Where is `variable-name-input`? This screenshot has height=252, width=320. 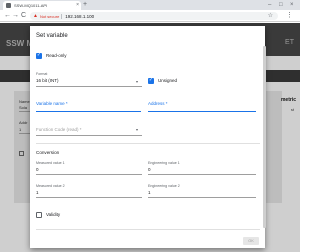
variable-name-input is located at coordinates (88, 111).